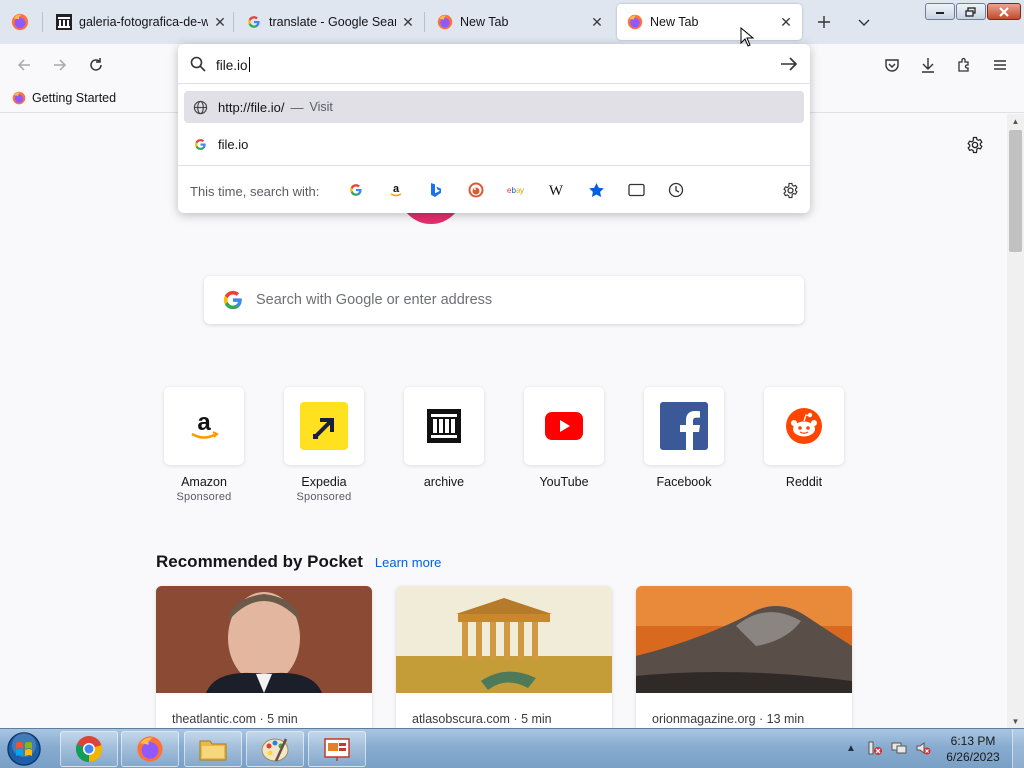  What do you see at coordinates (74, 98) in the screenshot?
I see `bookmark-label: Getting Started` at bounding box center [74, 98].